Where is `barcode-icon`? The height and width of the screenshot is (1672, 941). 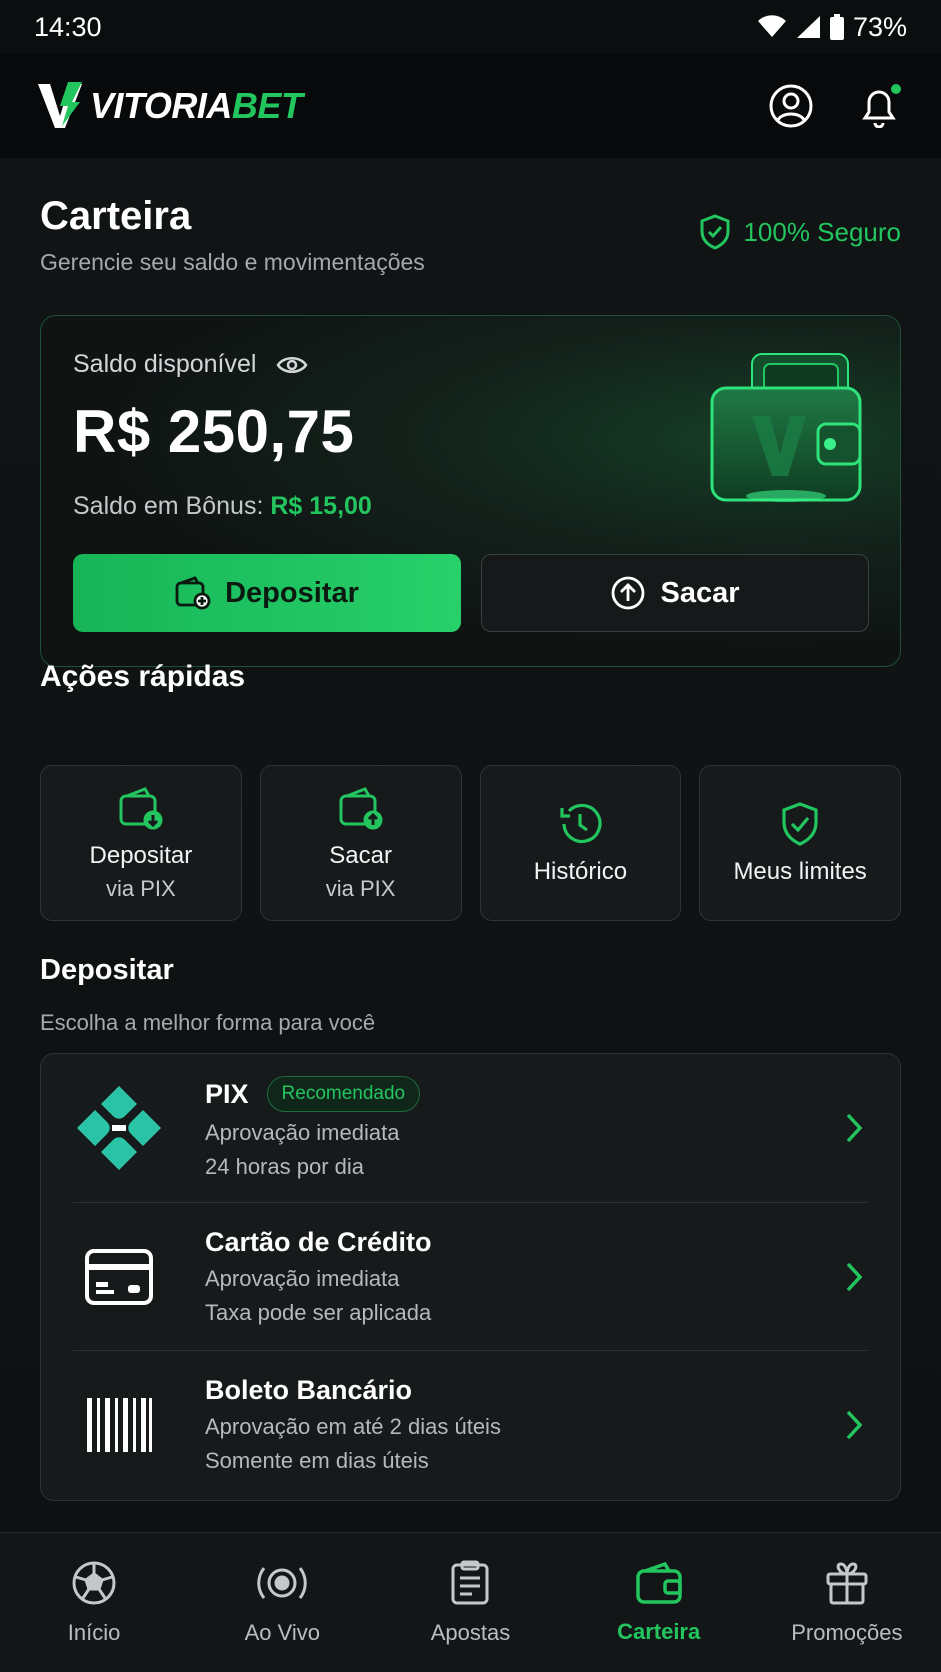
barcode-icon is located at coordinates (119, 1424).